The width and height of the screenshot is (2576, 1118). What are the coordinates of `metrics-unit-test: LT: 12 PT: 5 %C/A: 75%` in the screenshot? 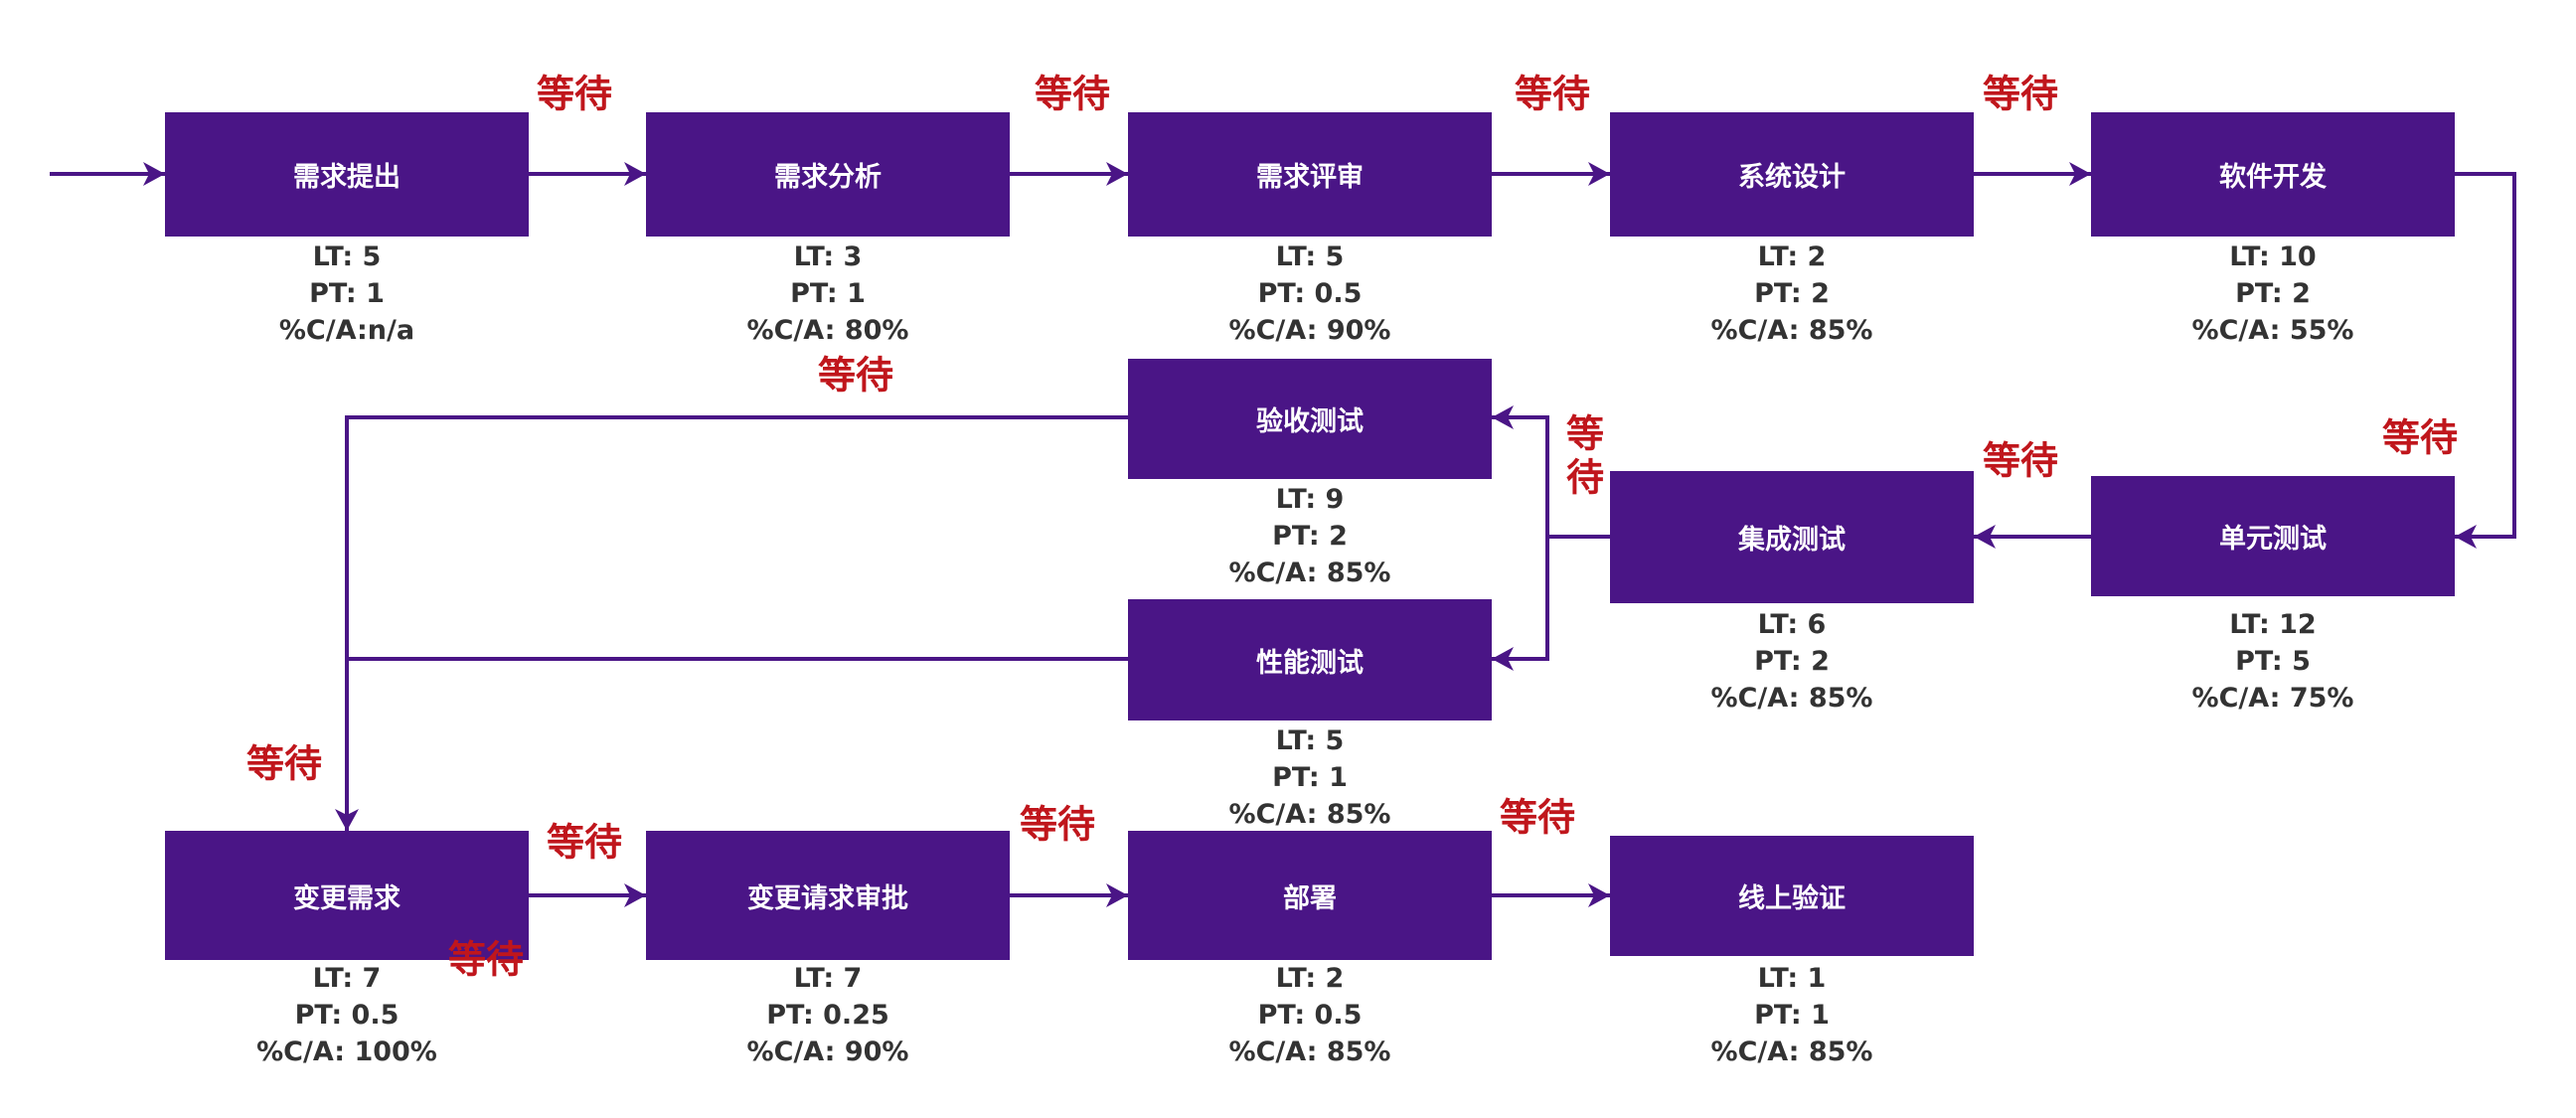 It's located at (2273, 661).